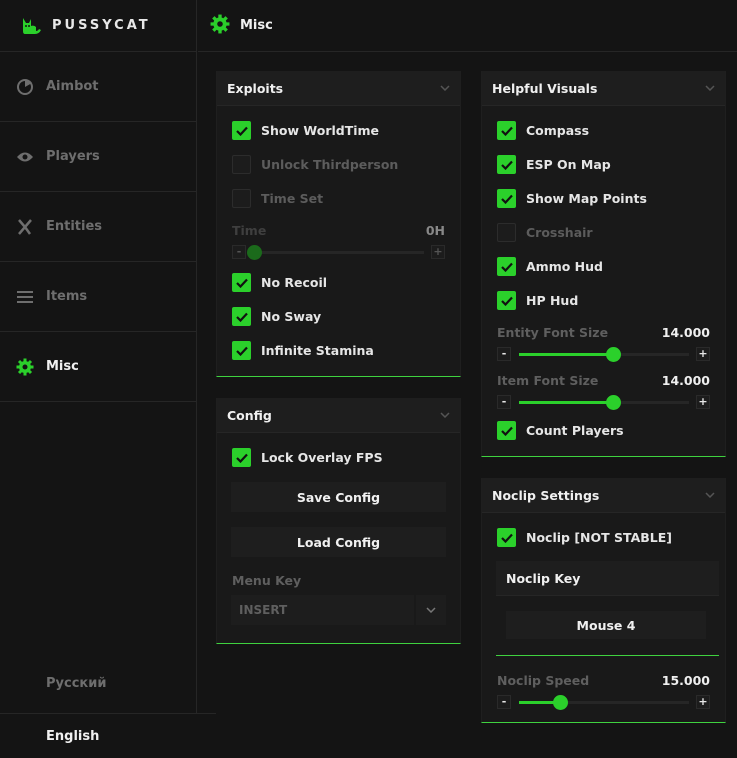 Image resolution: width=737 pixels, height=758 pixels. I want to click on ammo-hud-toggle: Ammo Hud, so click(550, 266).